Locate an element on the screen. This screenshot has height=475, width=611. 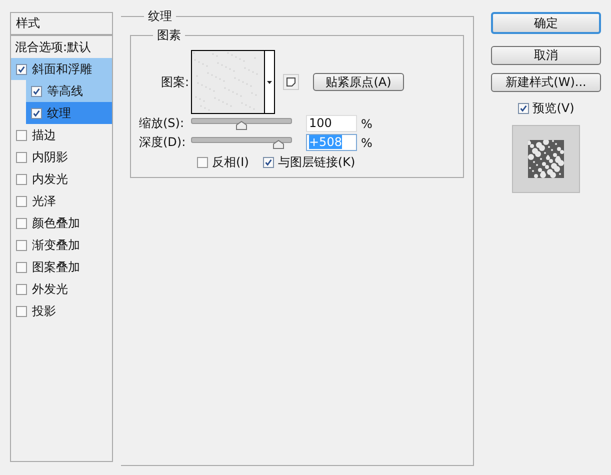
style-item: 纹理 is located at coordinates (69, 113).